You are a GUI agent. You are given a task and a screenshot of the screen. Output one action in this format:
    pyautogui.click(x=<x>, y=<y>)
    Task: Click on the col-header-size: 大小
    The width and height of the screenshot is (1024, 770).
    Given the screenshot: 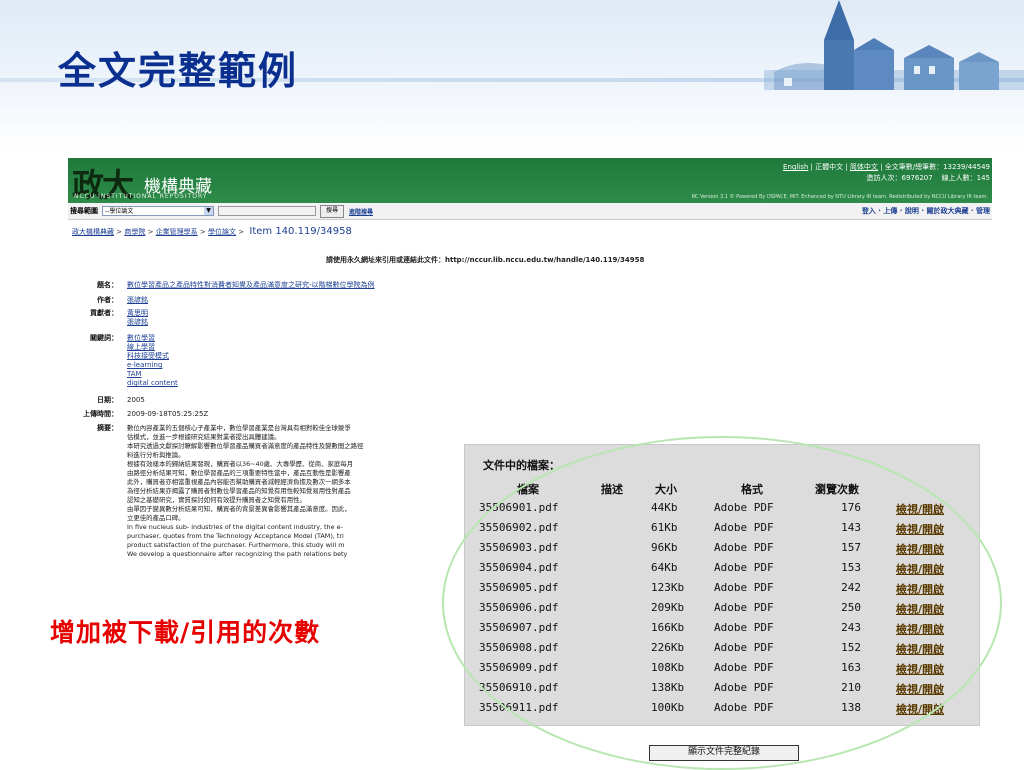 What is the action you would take?
    pyautogui.click(x=666, y=489)
    